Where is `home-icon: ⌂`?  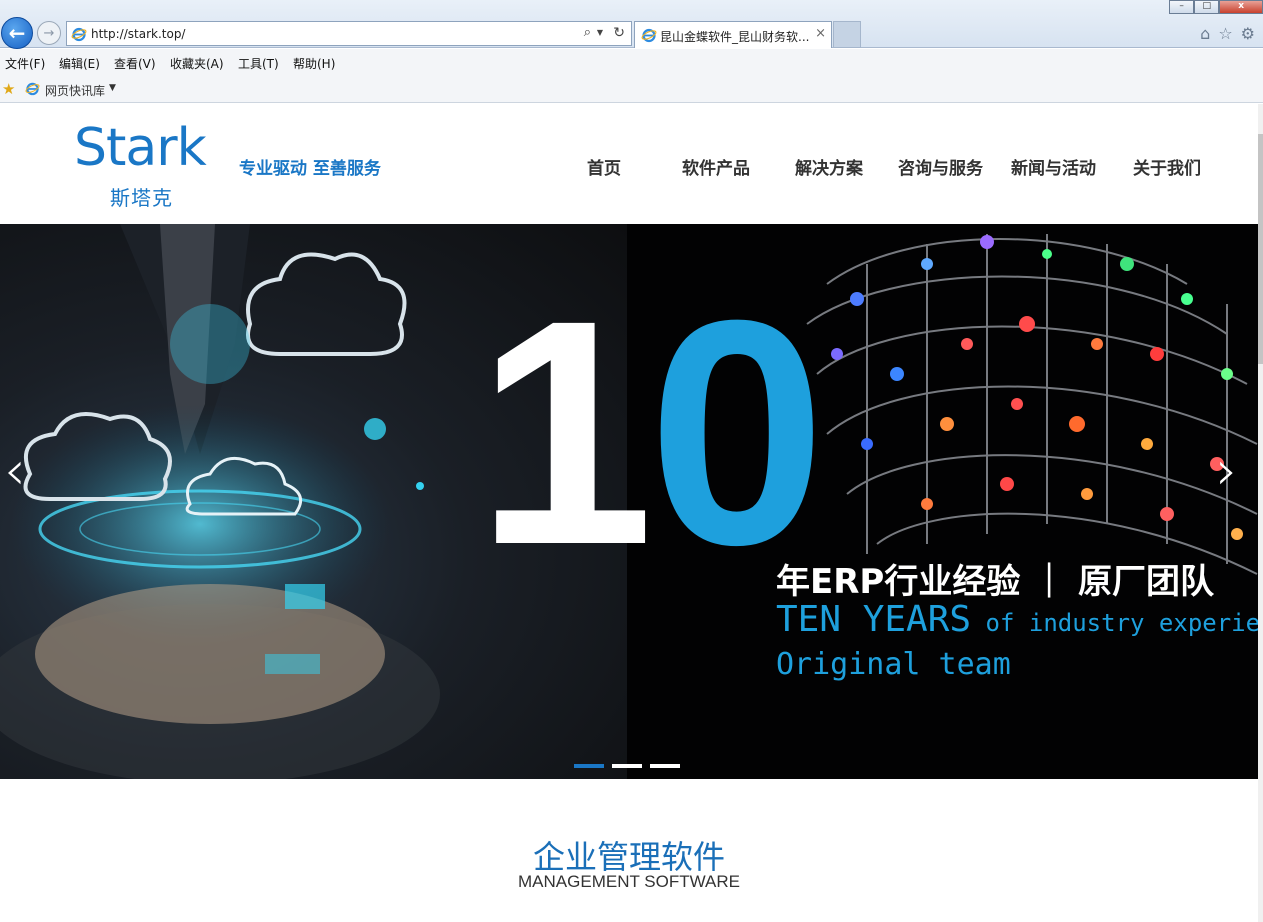
home-icon: ⌂ is located at coordinates (1205, 33).